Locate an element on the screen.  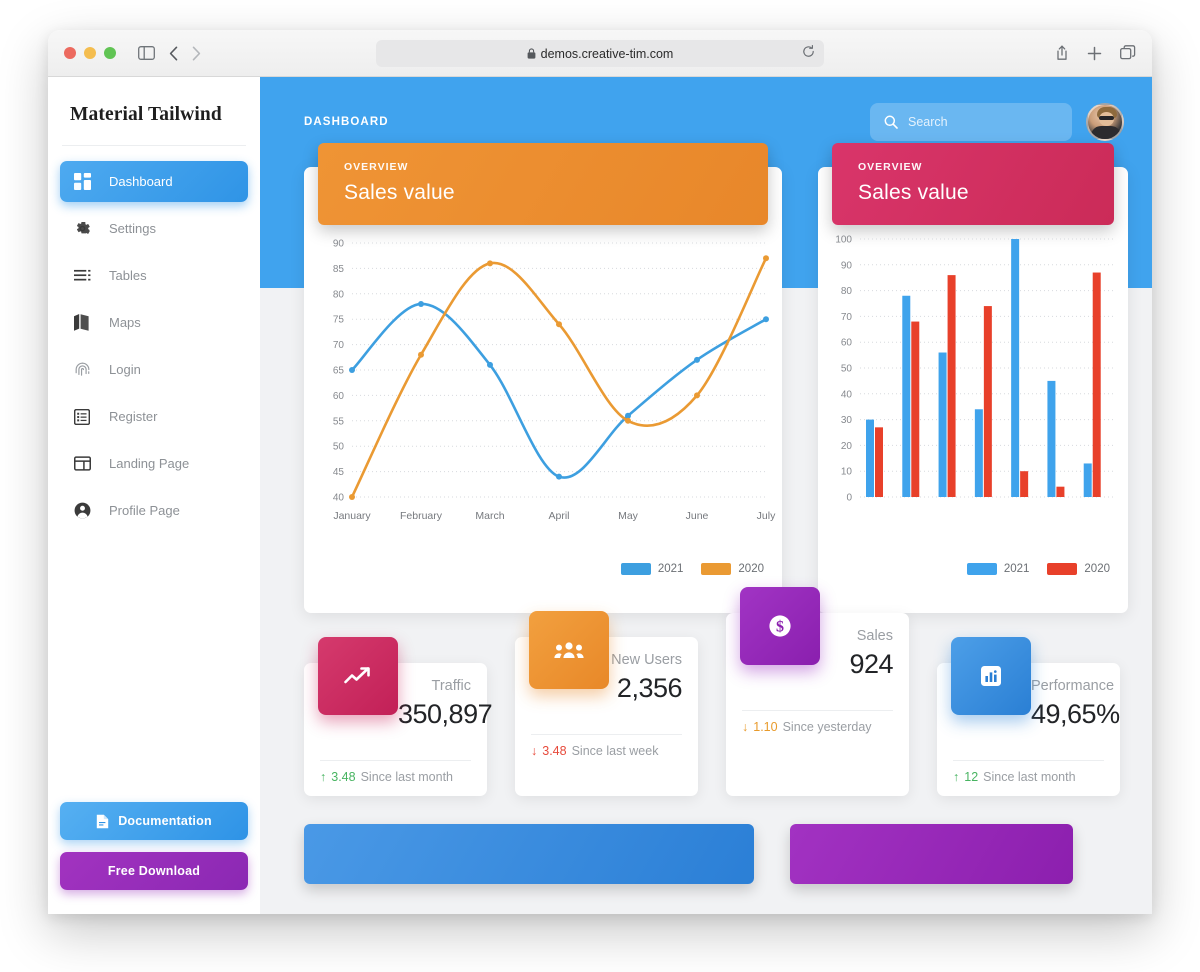
bar-chart-legend: 2021 2020 is located at coordinates (1038, 568).